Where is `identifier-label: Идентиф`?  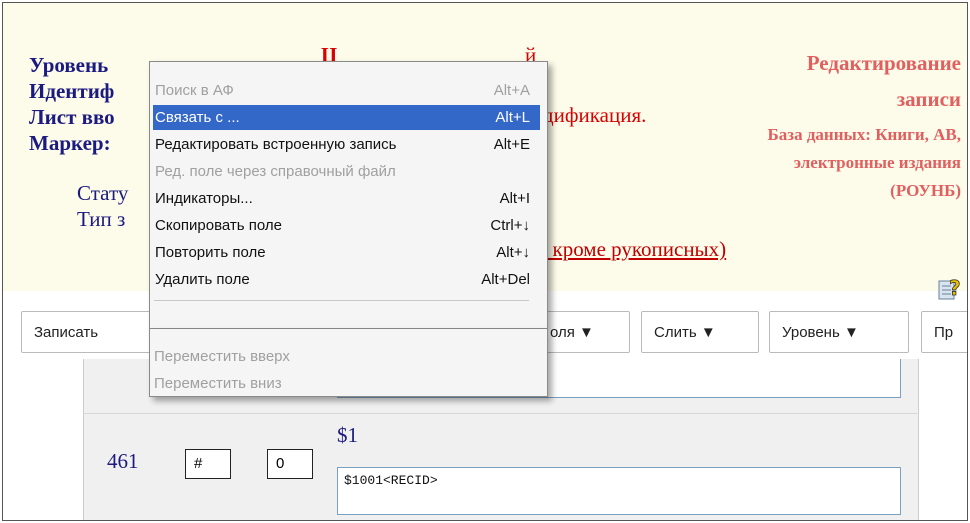 identifier-label: Идентиф is located at coordinates (72, 91).